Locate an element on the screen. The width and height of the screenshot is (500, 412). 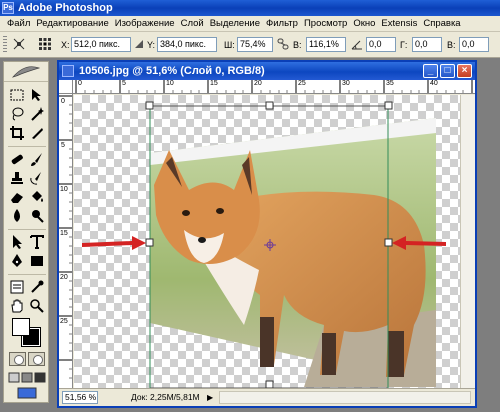
red-arrow-left is located at coordinates (114, 243).